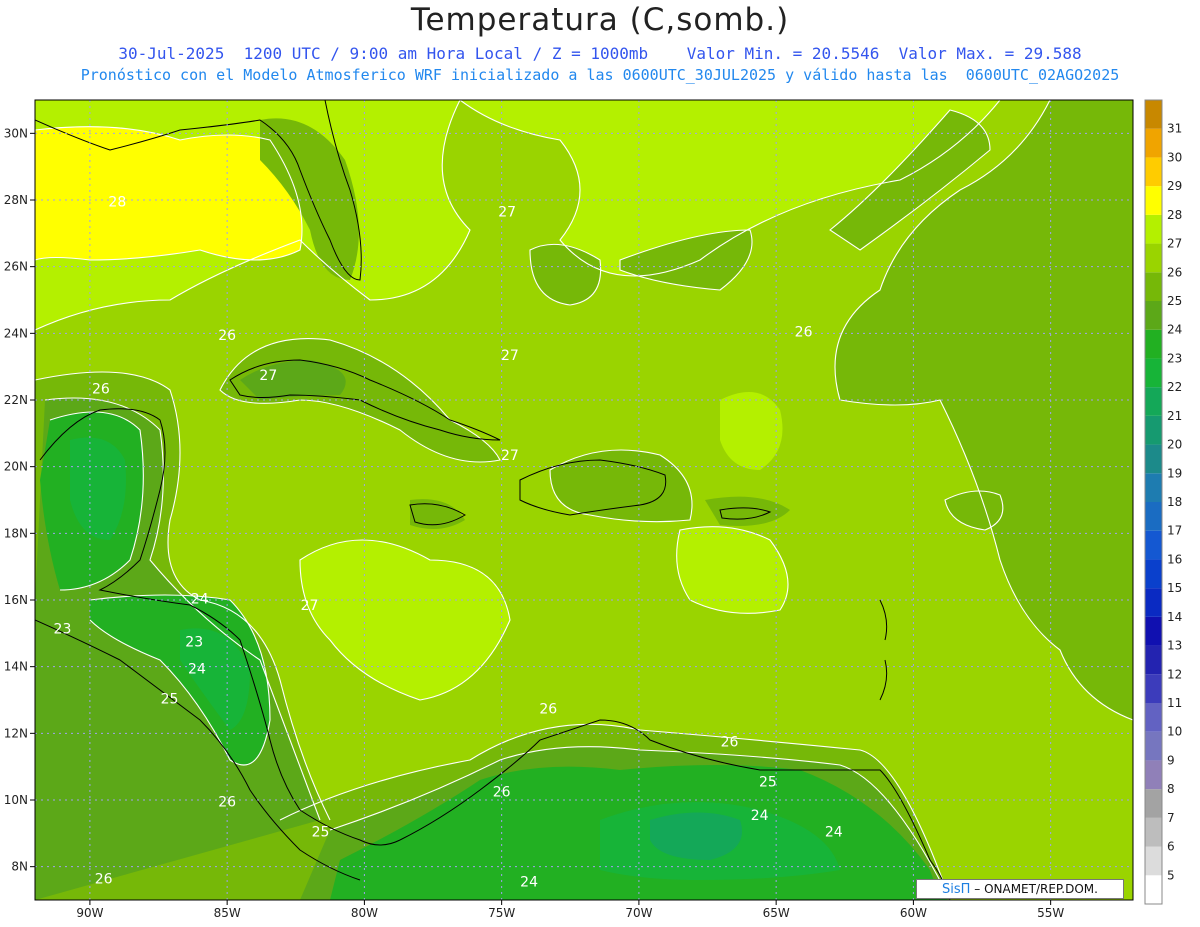  What do you see at coordinates (16, 400) in the screenshot?
I see `lat-tick-label: 22N` at bounding box center [16, 400].